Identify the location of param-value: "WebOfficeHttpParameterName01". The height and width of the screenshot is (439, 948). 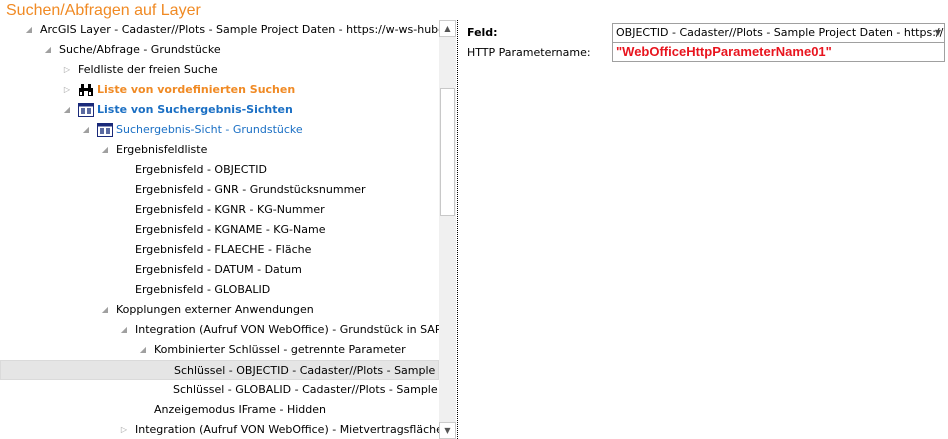
(724, 51).